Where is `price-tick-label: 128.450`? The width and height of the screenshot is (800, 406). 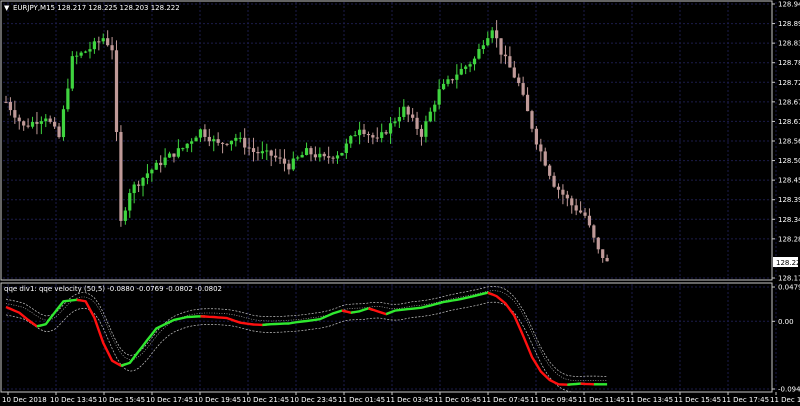 price-tick-label: 128.450 is located at coordinates (789, 181).